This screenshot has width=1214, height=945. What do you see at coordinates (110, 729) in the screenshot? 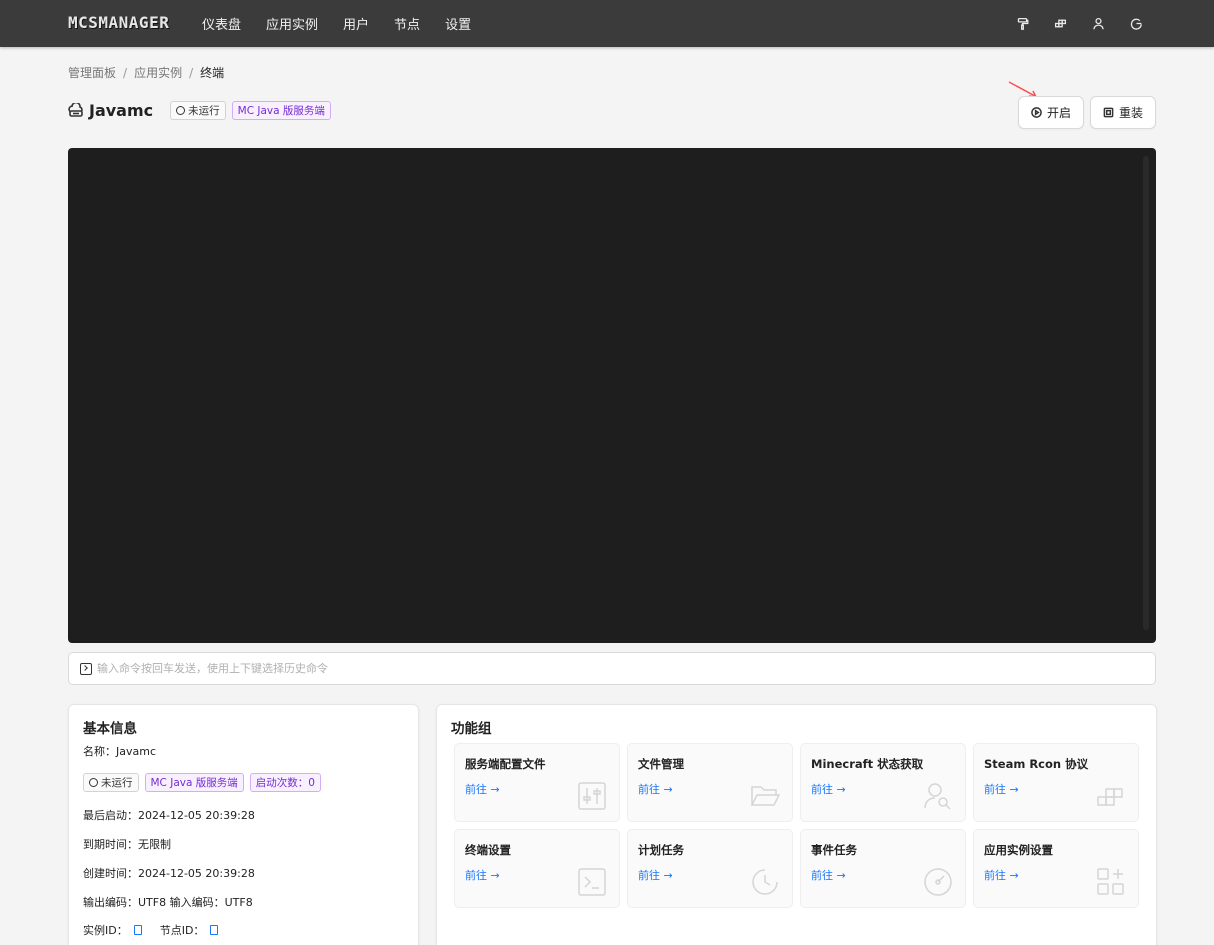
I see `basic-info-title: 基本信息` at bounding box center [110, 729].